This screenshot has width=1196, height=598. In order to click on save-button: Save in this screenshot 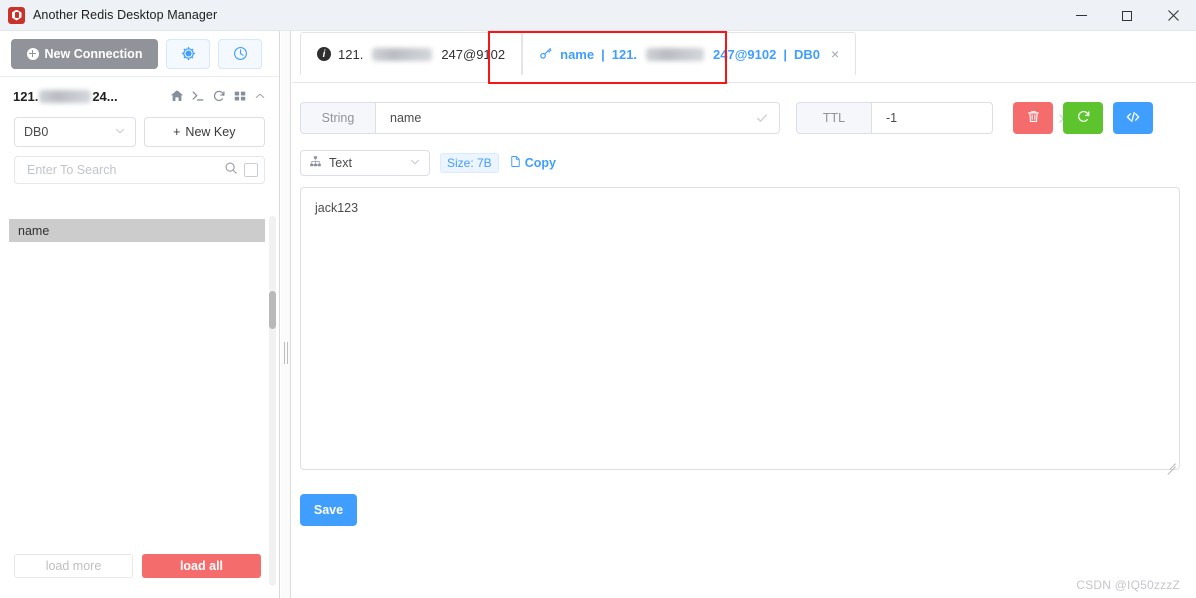, I will do `click(328, 510)`.